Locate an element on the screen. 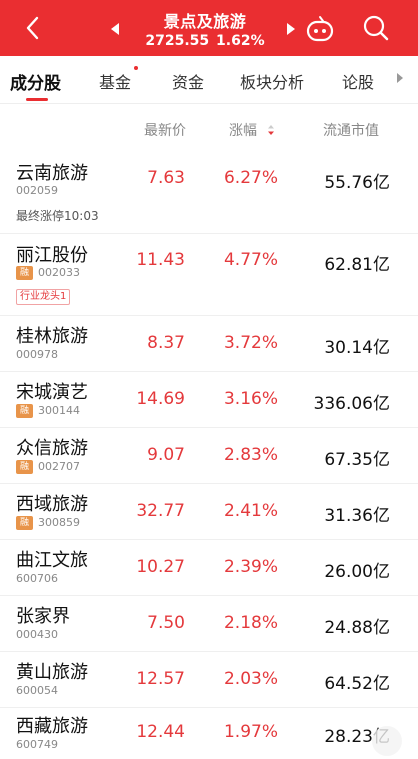 Image resolution: width=418 pixels, height=759 pixels. stock-price: 14.69 is located at coordinates (160, 399).